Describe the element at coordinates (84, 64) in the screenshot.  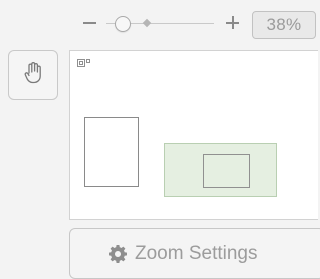
I see `minimap-icon` at that location.